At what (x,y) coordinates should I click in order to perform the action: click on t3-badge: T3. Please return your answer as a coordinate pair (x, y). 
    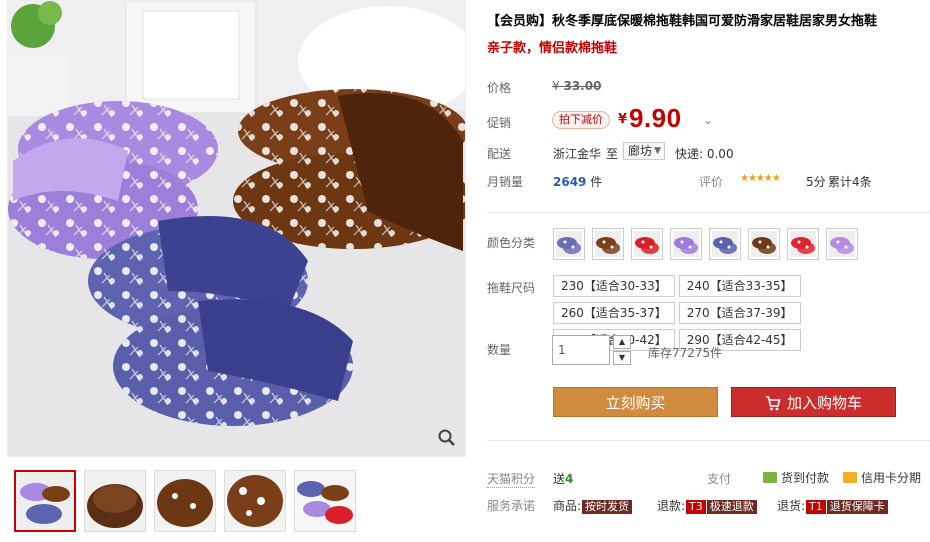
    Looking at the image, I should click on (696, 507).